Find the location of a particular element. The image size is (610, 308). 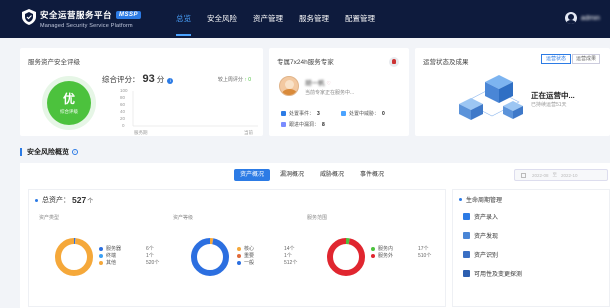

section-header: 安全风险概览 i is located at coordinates (315, 152).